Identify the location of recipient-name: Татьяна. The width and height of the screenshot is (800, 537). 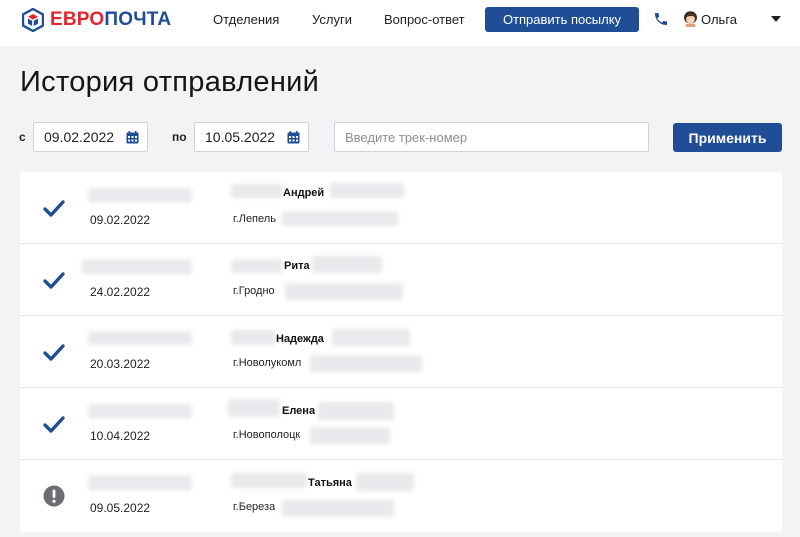
(330, 483).